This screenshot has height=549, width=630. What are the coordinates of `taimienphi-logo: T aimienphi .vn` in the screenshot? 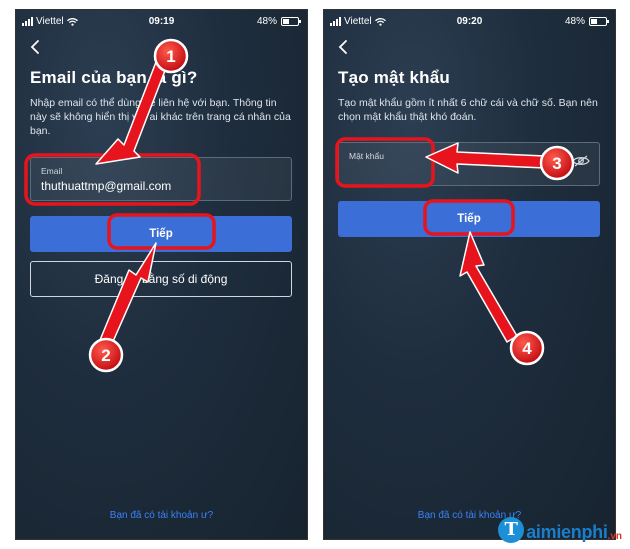 It's located at (560, 530).